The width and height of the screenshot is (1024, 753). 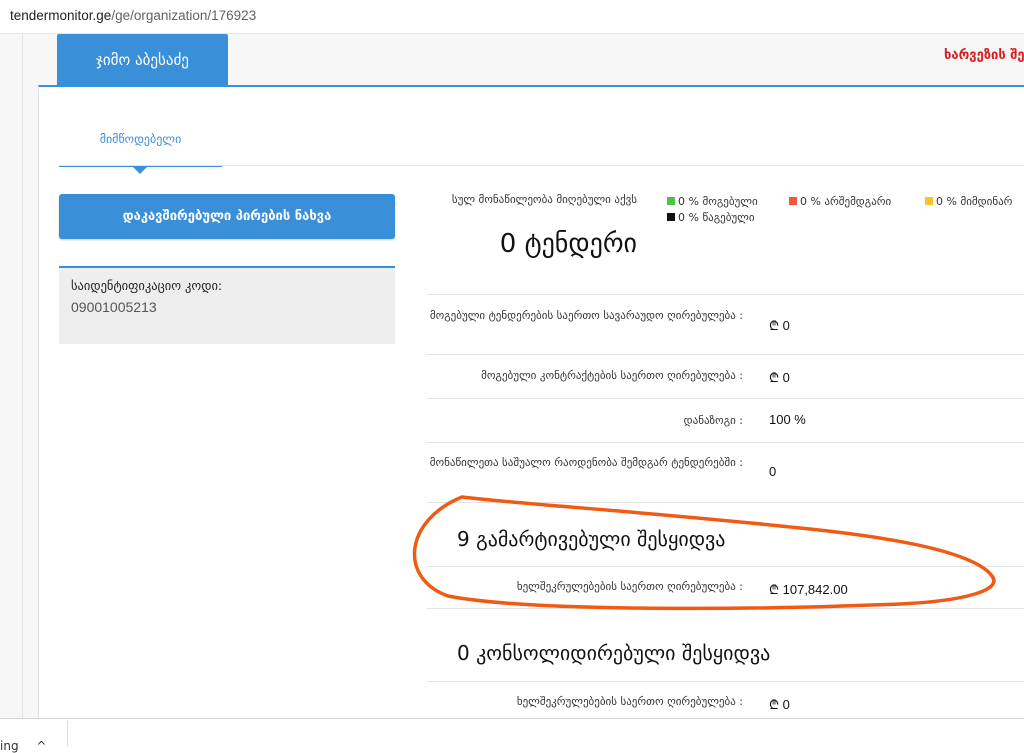 I want to click on legend-swatch-won, so click(x=671, y=201).